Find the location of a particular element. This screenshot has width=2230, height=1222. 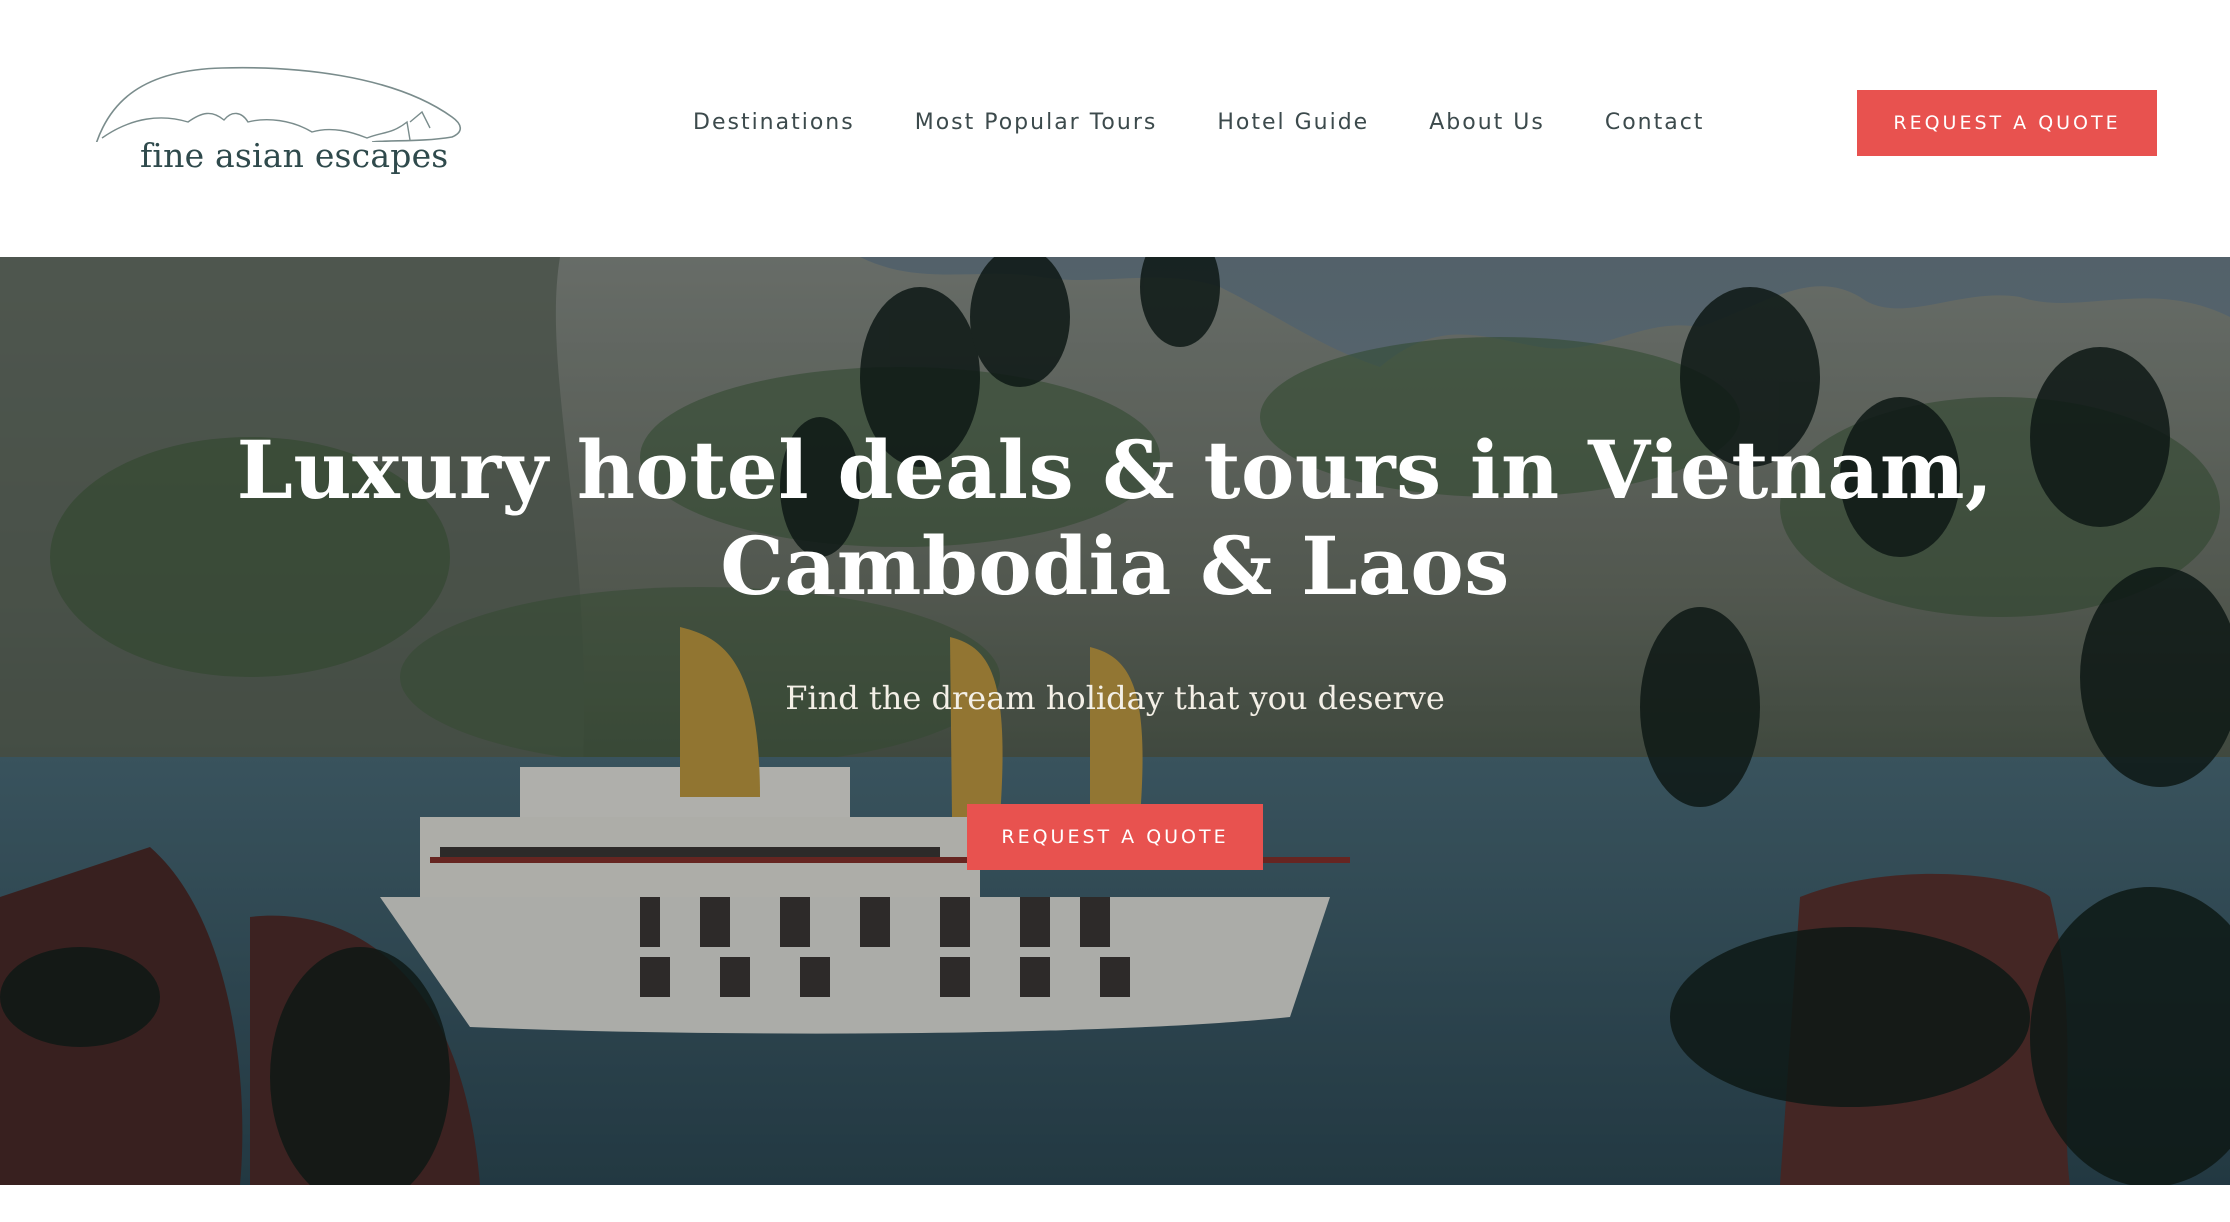

request-quote-button-header: REQUEST A QUOTE is located at coordinates (2007, 123).